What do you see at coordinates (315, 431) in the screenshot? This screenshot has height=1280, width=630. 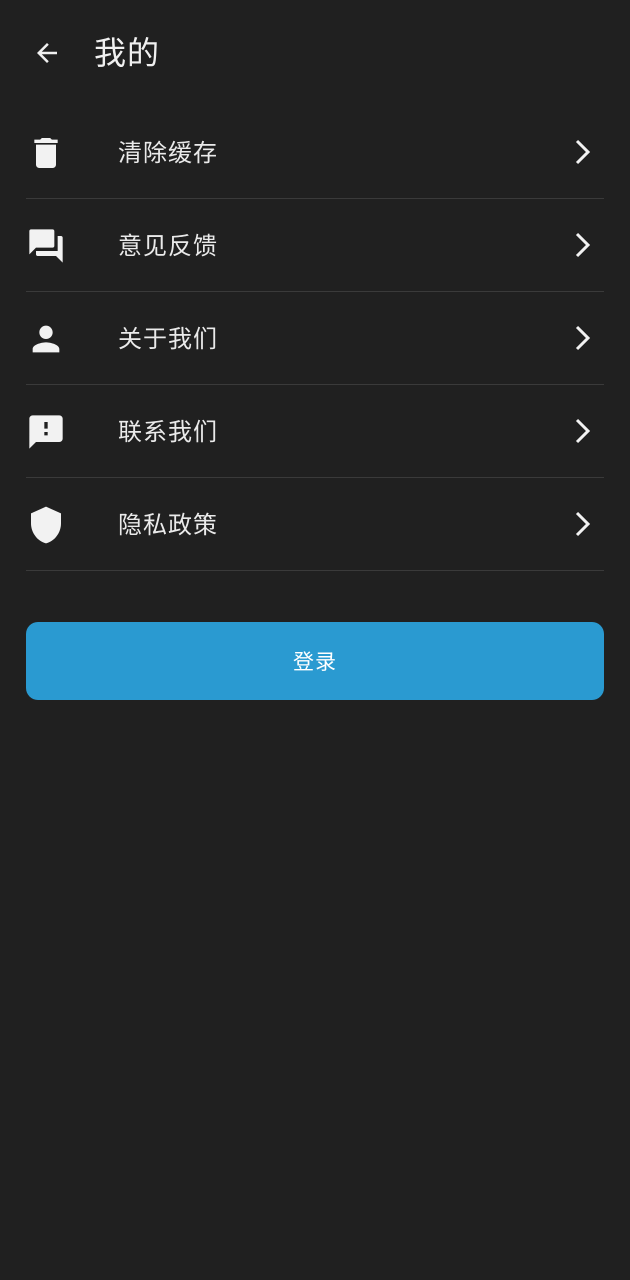 I see `menu-item-contact-us: 联系我们` at bounding box center [315, 431].